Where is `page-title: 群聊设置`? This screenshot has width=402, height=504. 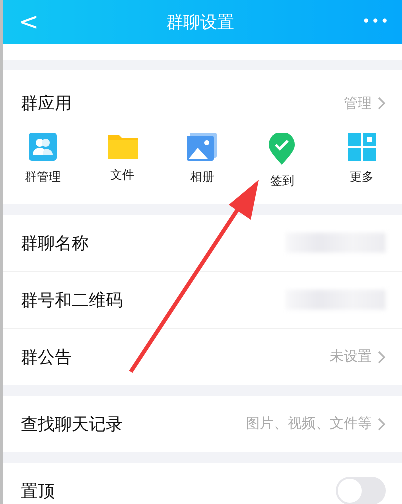 page-title: 群聊设置 is located at coordinates (200, 23).